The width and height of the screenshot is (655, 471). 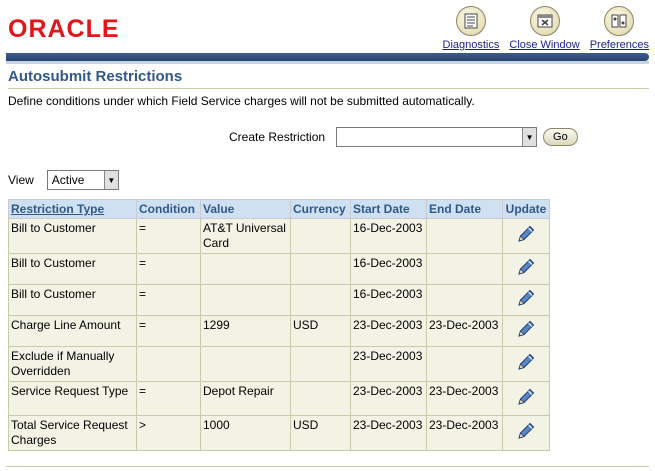 I want to click on close-window-label: Close Window, so click(x=544, y=45).